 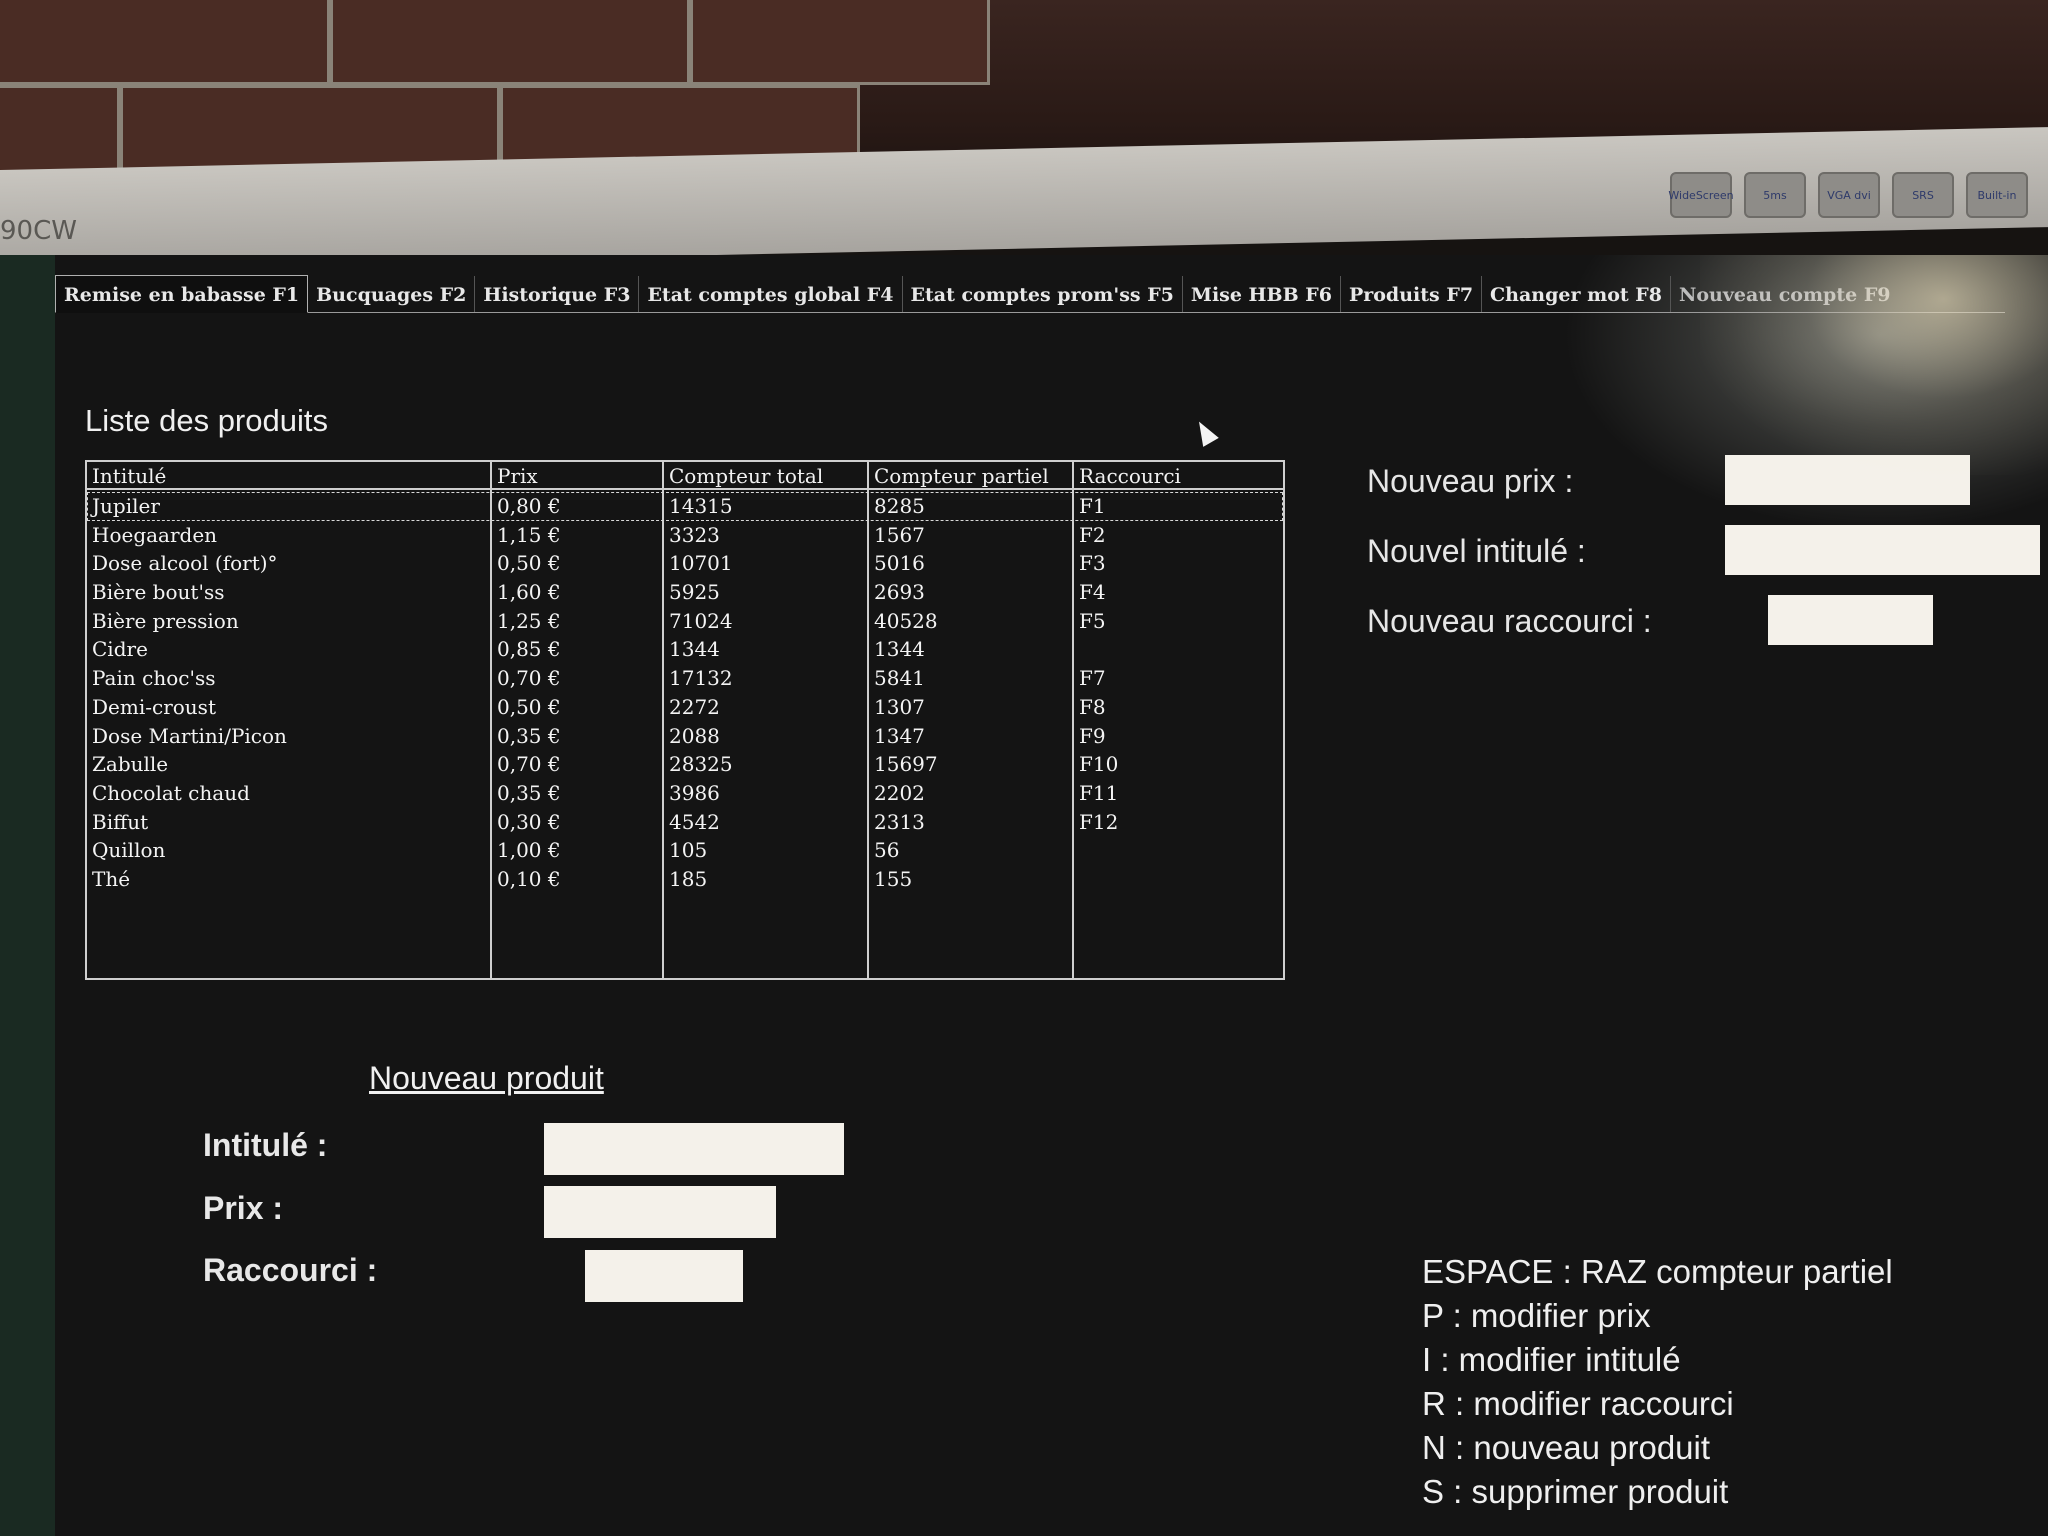 I want to click on tab-produits: Produits F7, so click(x=1412, y=294).